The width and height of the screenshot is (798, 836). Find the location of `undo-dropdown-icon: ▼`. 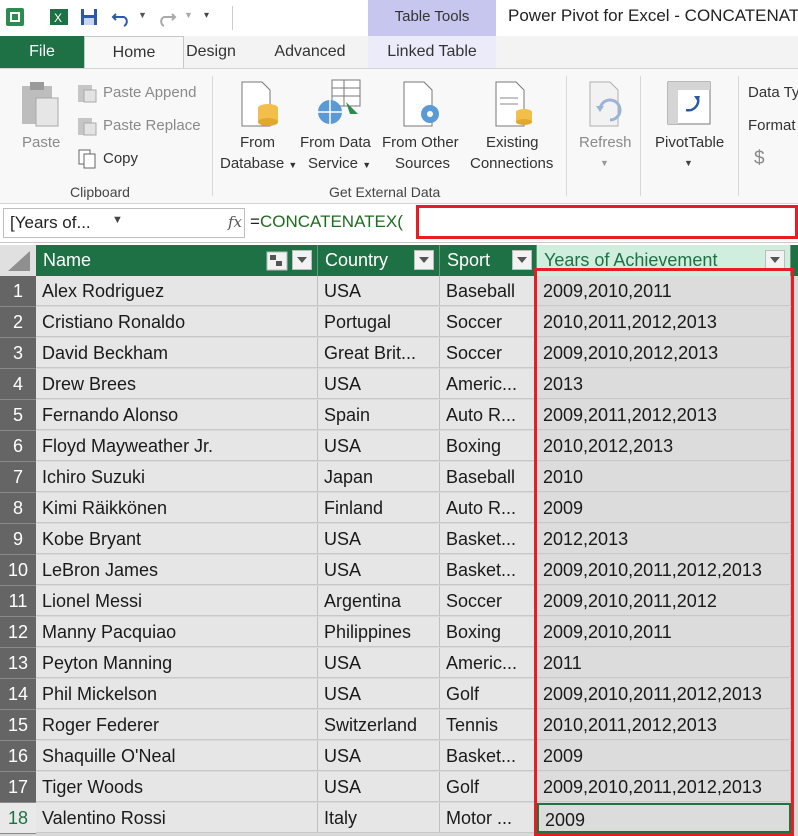

undo-dropdown-icon: ▼ is located at coordinates (142, 15).